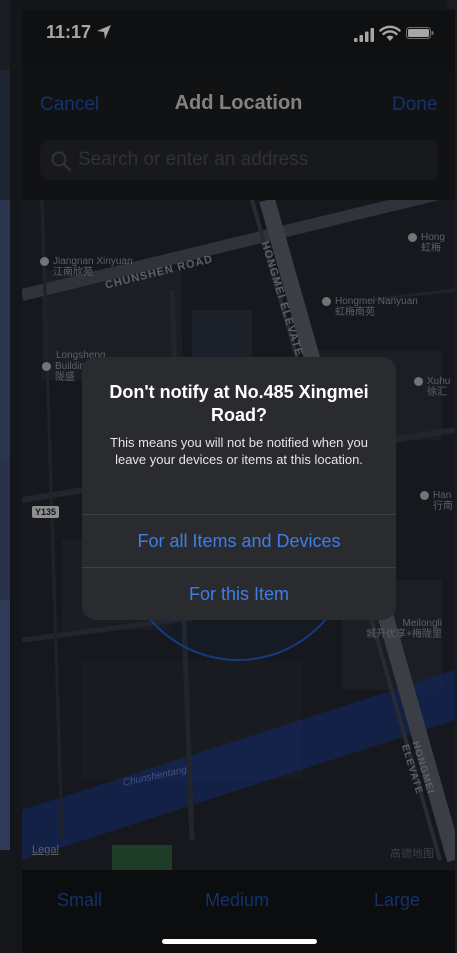 Image resolution: width=457 pixels, height=953 pixels. I want to click on home-indicator, so click(239, 941).